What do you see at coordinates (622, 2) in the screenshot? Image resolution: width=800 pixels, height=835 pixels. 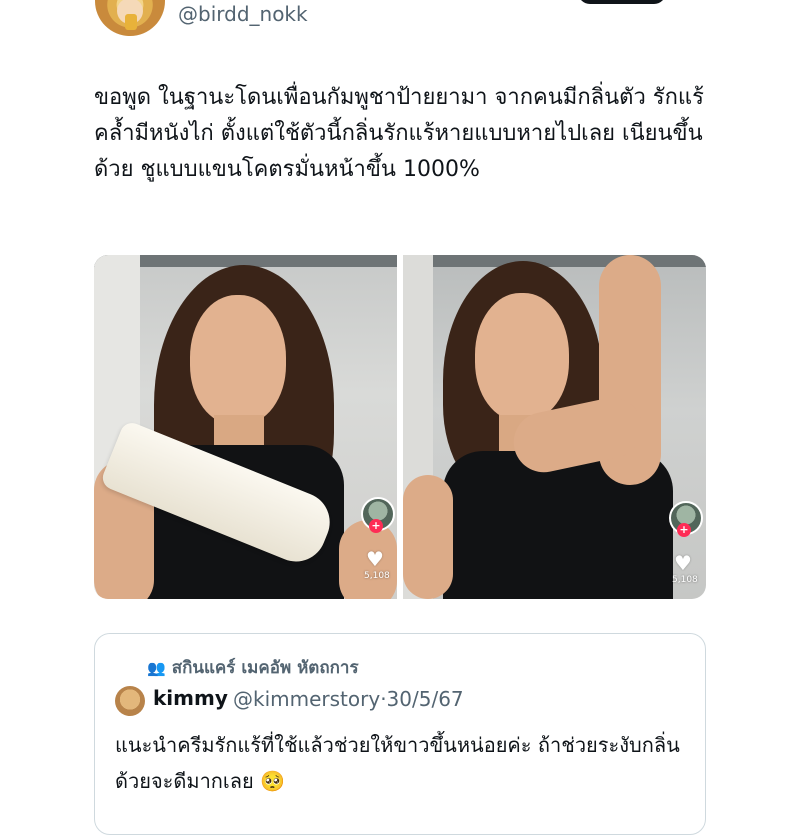 I see `follow-button` at bounding box center [622, 2].